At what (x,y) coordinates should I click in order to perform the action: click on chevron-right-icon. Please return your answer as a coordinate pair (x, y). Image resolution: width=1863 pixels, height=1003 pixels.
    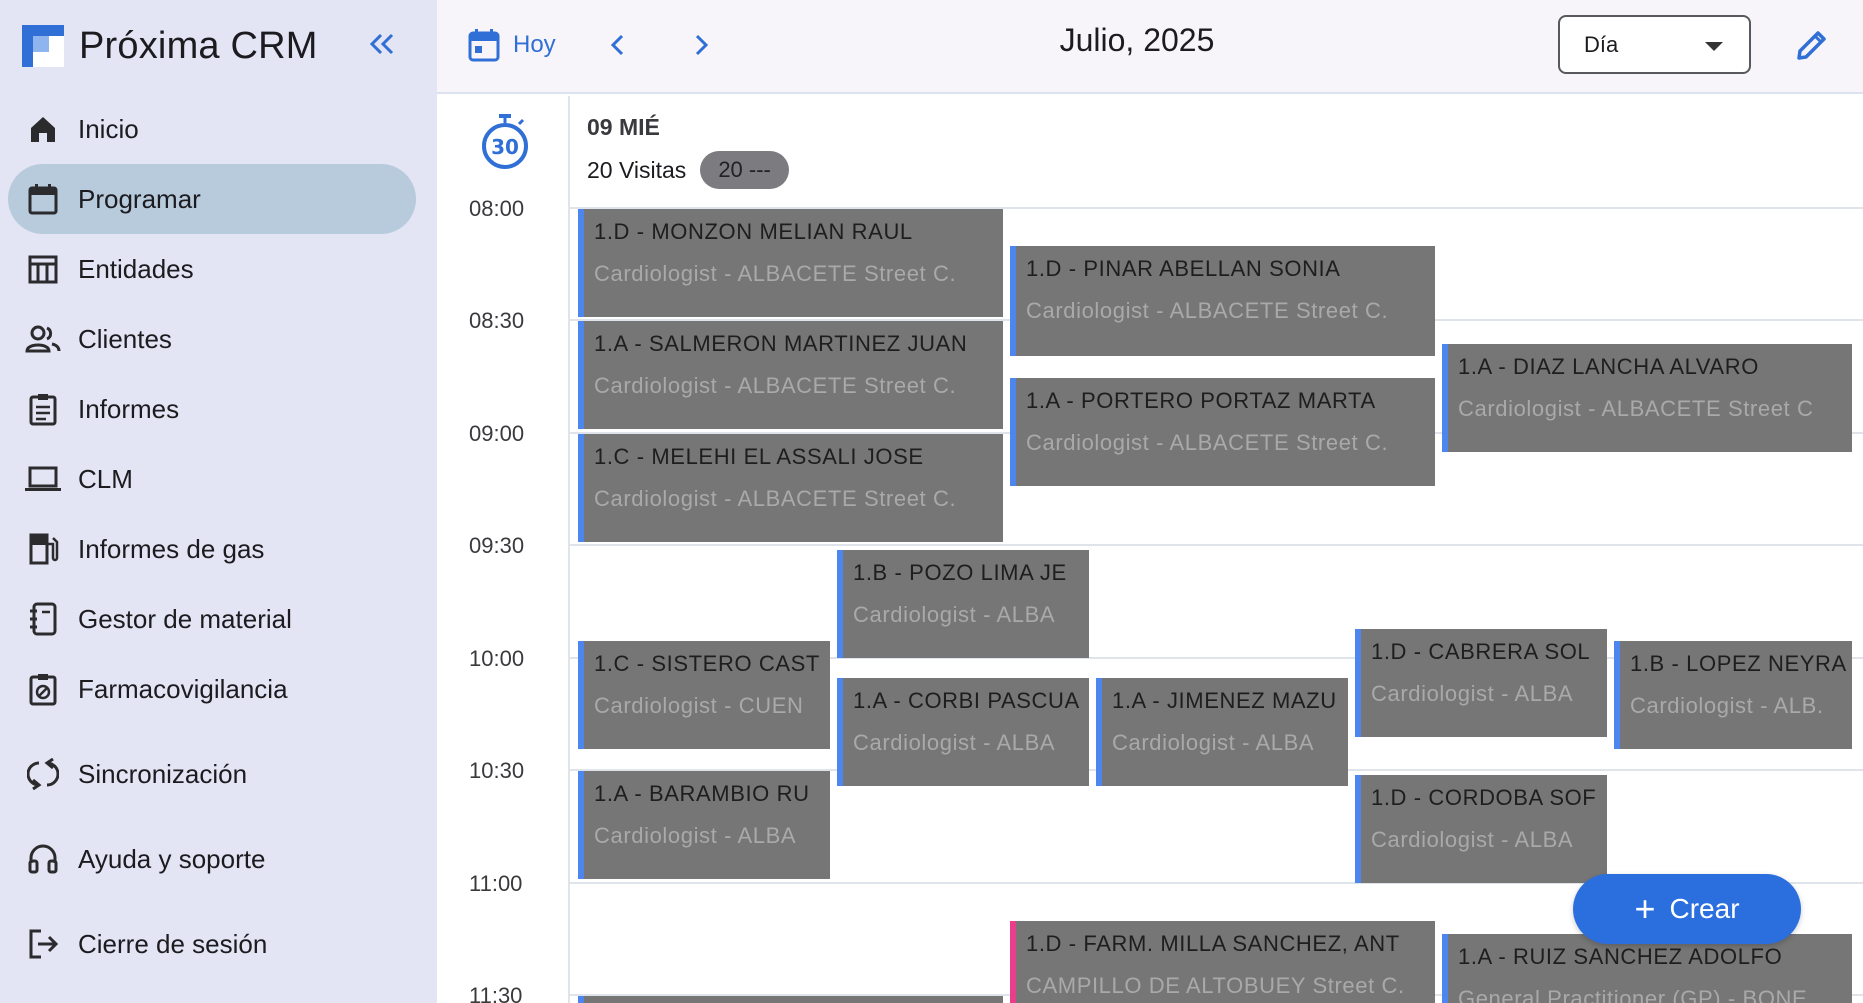
    Looking at the image, I should click on (702, 45).